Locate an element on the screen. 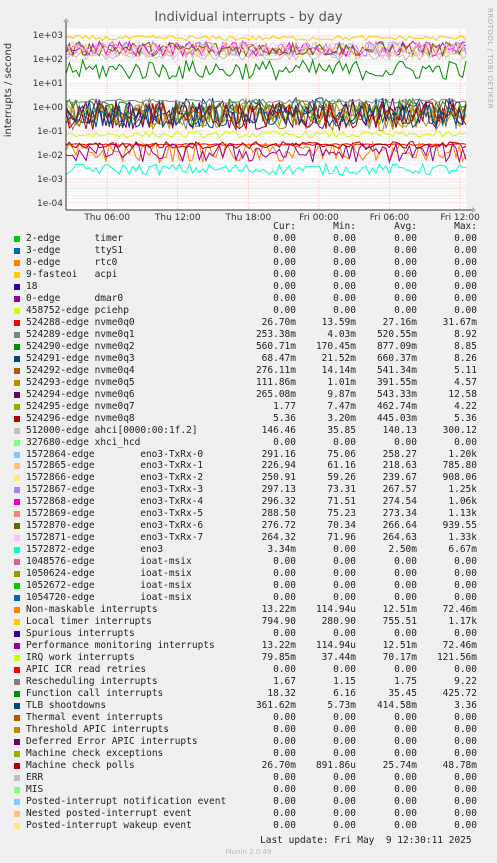  legend-value-cur: 79.85m is located at coordinates (278, 657).